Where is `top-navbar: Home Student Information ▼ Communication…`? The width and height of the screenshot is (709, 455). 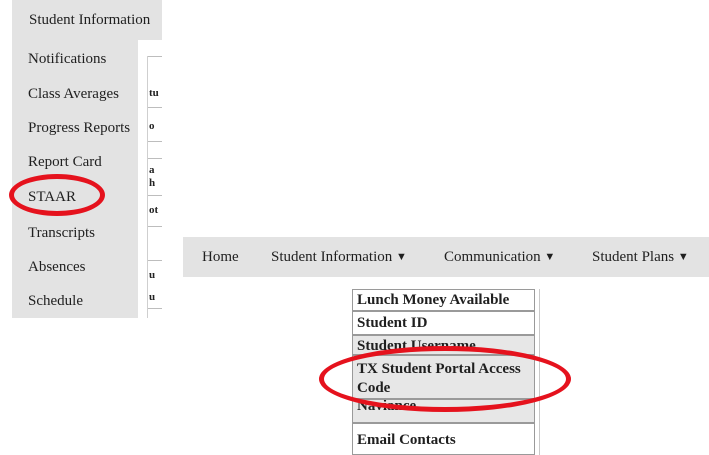
top-navbar: Home Student Information ▼ Communication… is located at coordinates (446, 257).